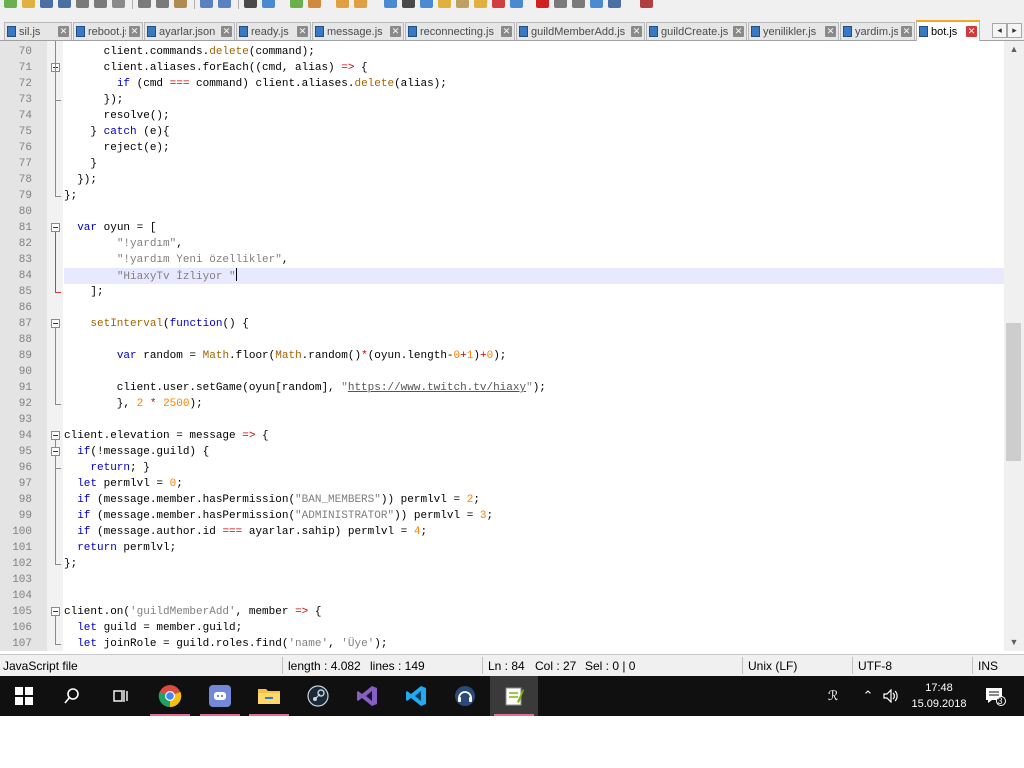  I want to click on cut-icon, so click(144, 4).